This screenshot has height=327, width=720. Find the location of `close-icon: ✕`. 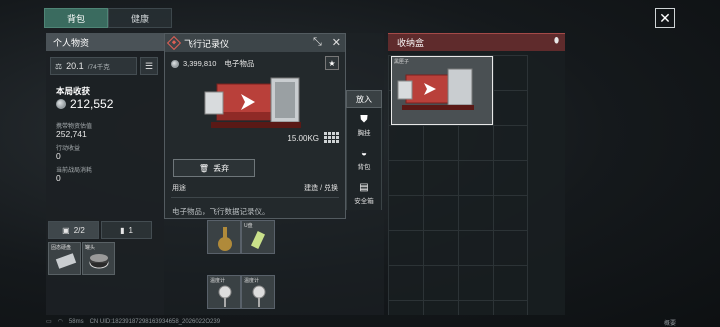

close-icon: ✕ is located at coordinates (665, 17).